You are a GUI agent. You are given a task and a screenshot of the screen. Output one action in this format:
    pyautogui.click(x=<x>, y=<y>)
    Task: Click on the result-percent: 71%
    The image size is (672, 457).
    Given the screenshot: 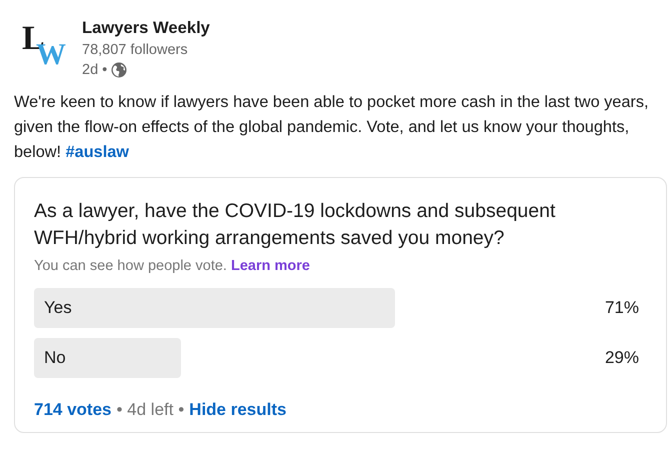 What is the action you would take?
    pyautogui.click(x=621, y=308)
    